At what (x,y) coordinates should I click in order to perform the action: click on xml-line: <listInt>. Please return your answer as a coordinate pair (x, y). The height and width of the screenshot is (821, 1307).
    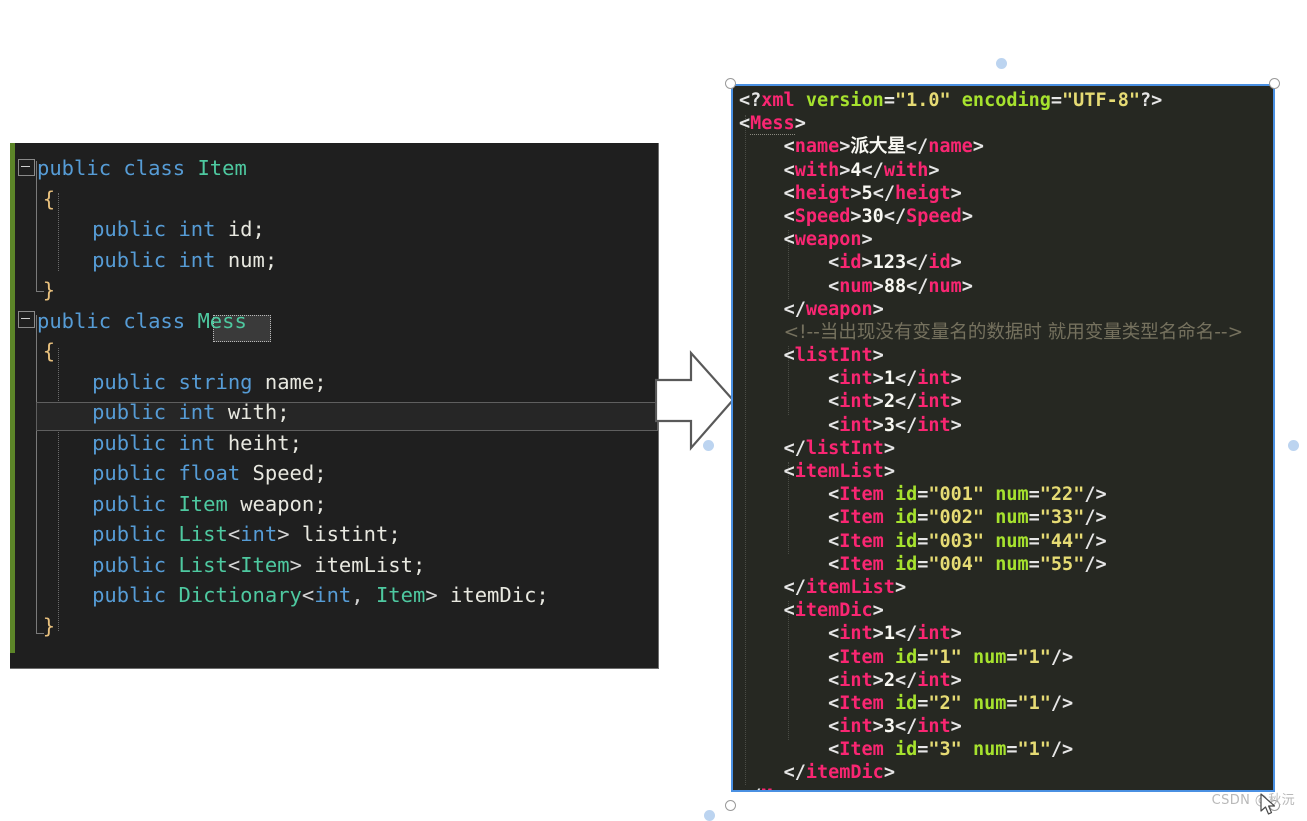
    Looking at the image, I should click on (991, 355).